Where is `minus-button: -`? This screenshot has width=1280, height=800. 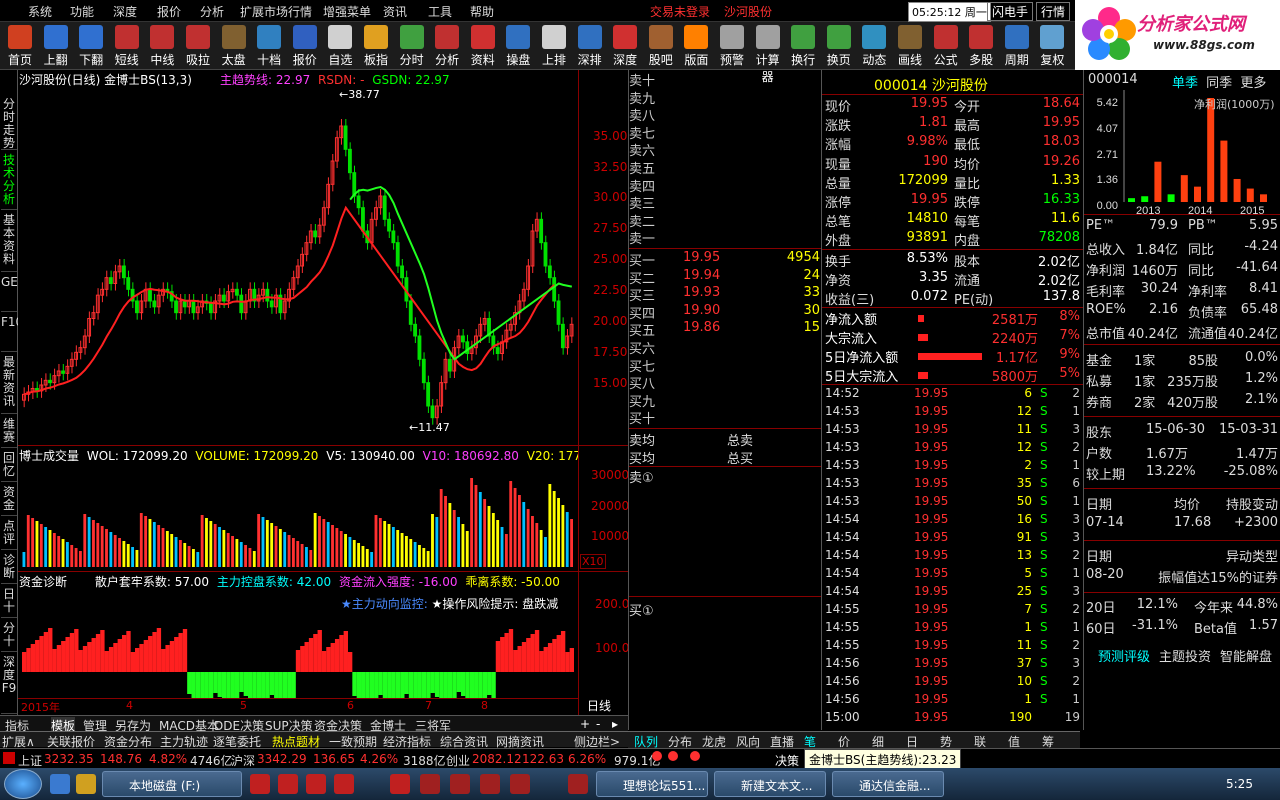 minus-button: - is located at coordinates (598, 724).